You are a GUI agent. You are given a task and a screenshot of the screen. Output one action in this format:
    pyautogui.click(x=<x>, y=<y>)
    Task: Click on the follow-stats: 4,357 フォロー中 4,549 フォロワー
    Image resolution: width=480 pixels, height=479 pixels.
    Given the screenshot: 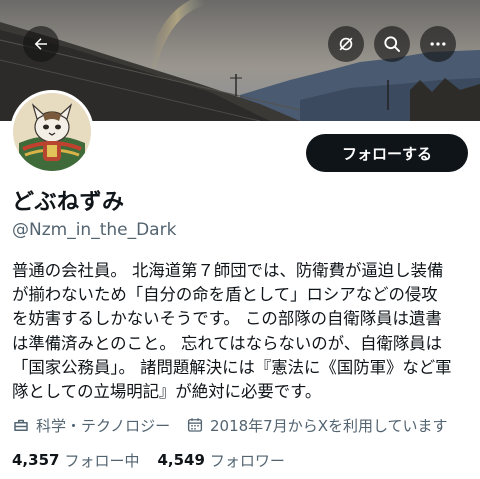 What is the action you would take?
    pyautogui.click(x=148, y=460)
    